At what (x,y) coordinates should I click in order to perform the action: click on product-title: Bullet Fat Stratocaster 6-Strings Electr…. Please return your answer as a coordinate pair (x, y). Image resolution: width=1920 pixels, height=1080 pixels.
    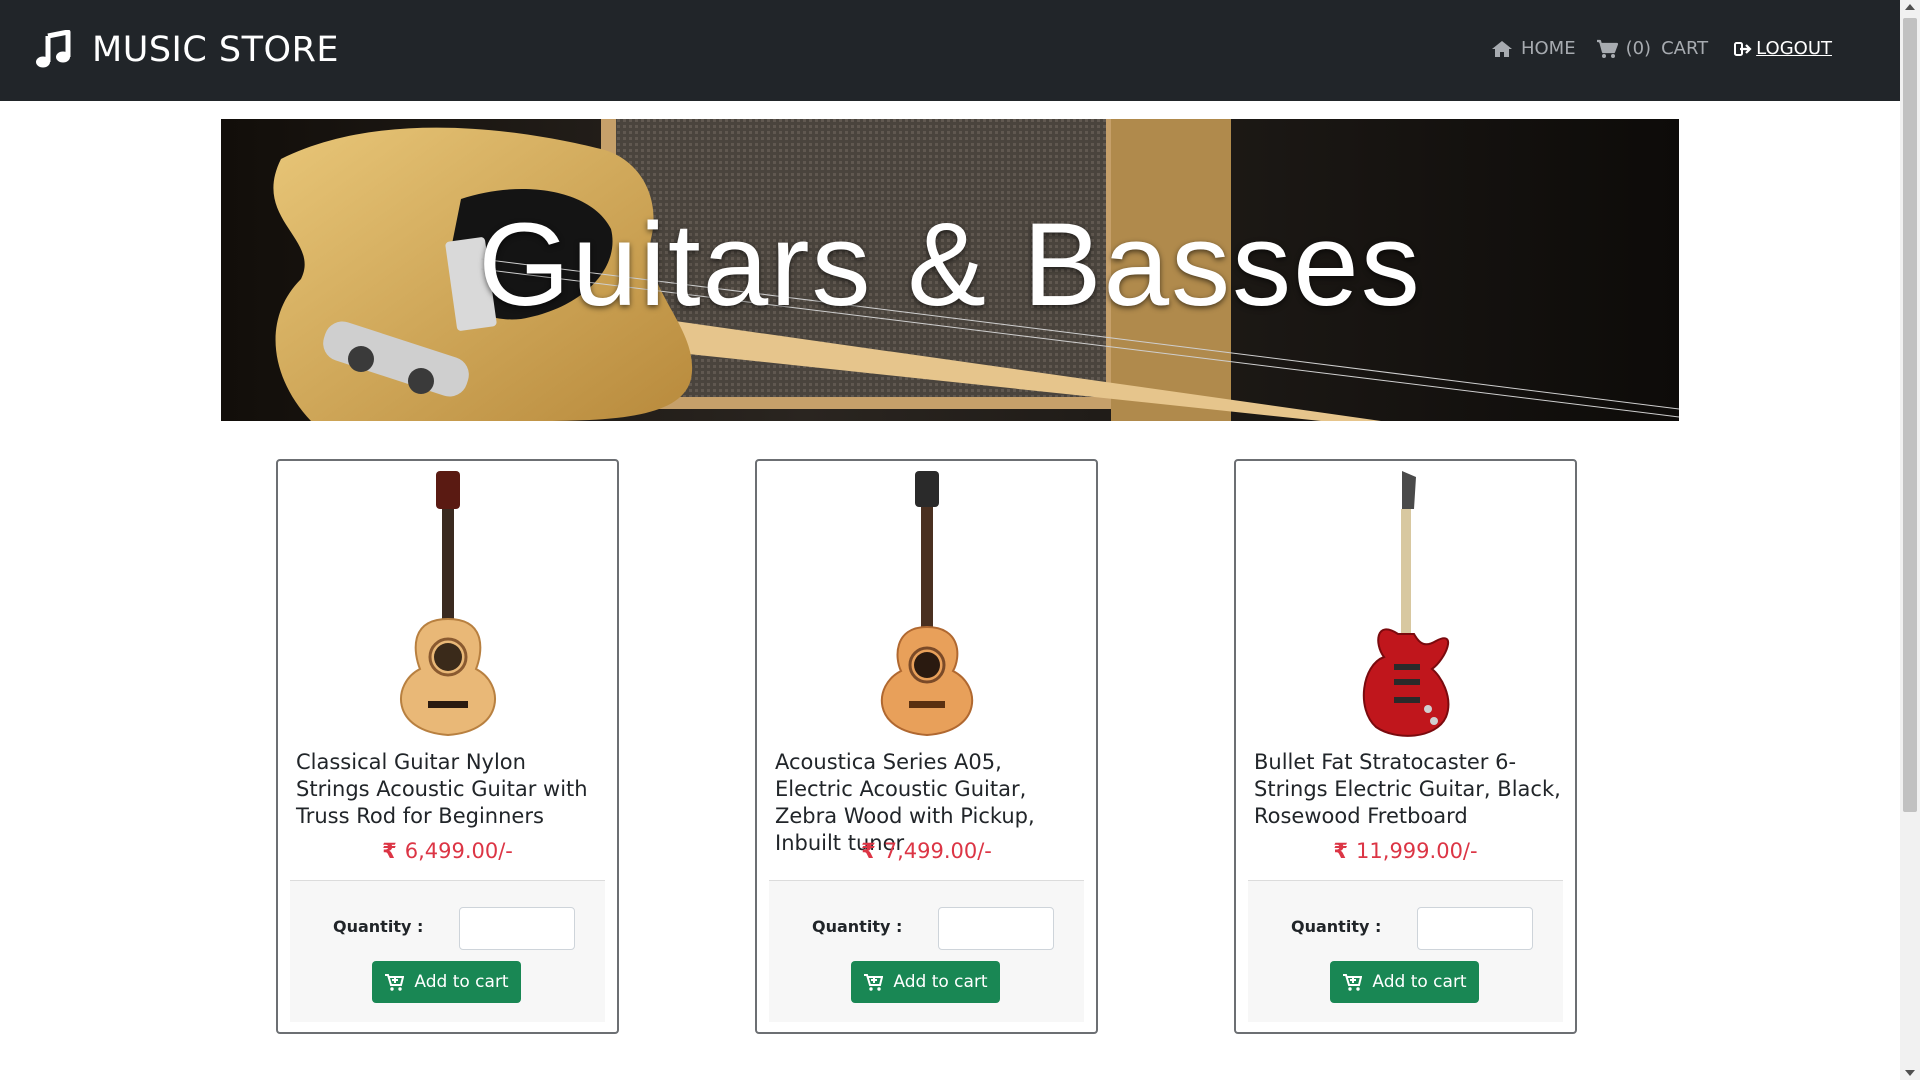
    Looking at the image, I should click on (1409, 789).